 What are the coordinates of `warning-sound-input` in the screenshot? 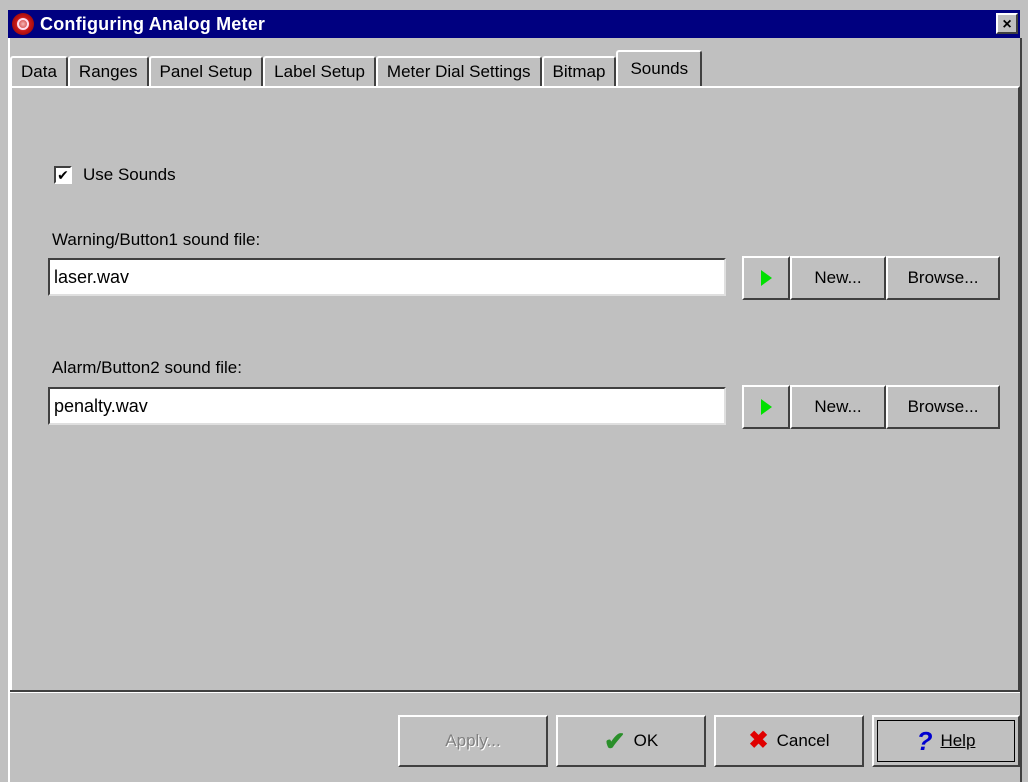 It's located at (387, 277).